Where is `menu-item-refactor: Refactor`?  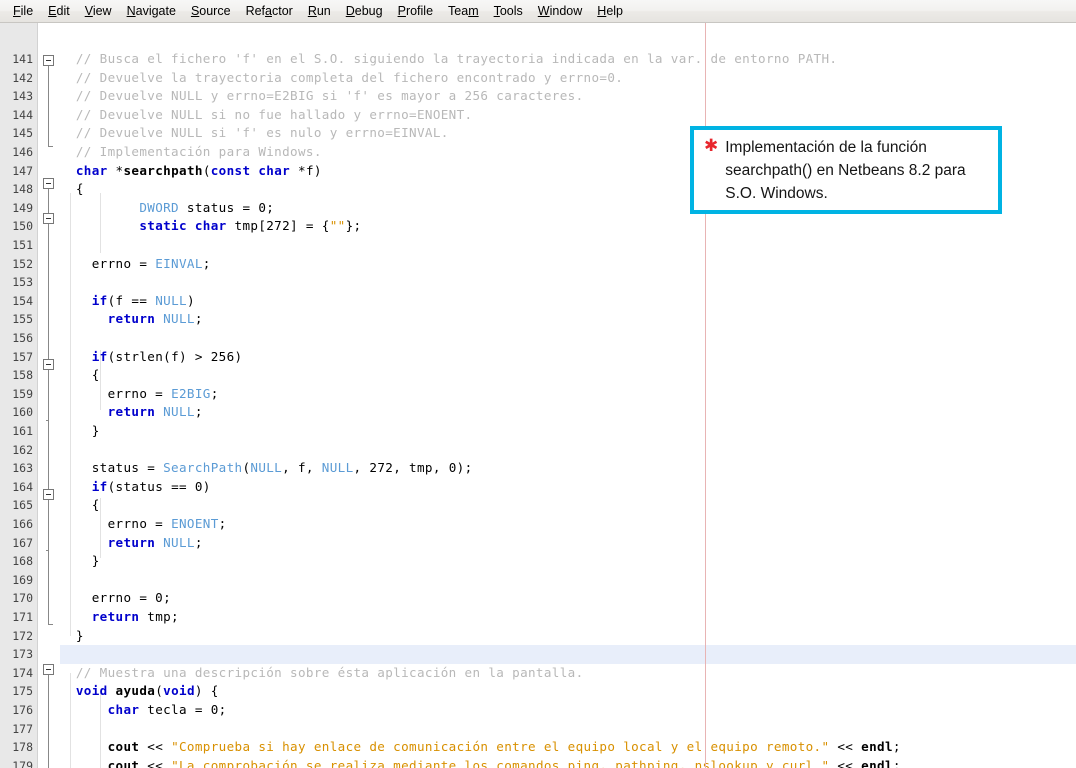
menu-item-refactor: Refactor is located at coordinates (270, 11).